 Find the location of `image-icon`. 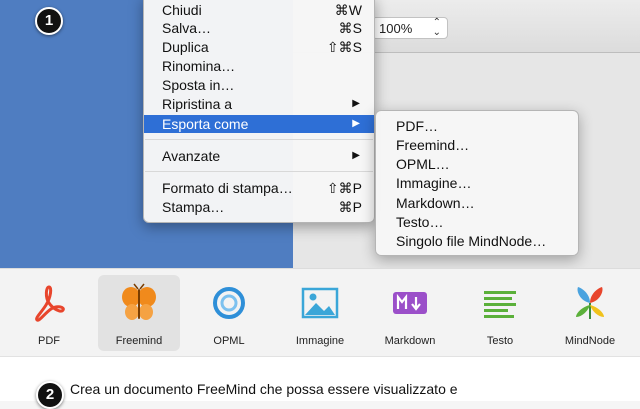

image-icon is located at coordinates (320, 303).